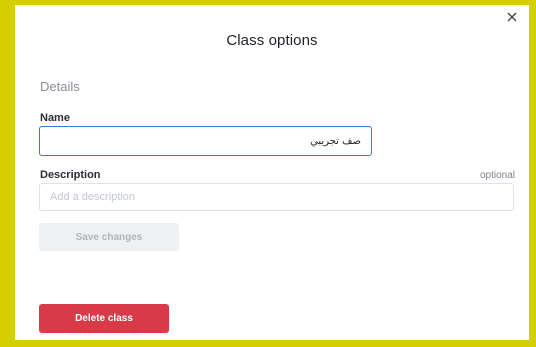 The width and height of the screenshot is (536, 347). Describe the element at coordinates (205, 141) in the screenshot. I see `name-input` at that location.